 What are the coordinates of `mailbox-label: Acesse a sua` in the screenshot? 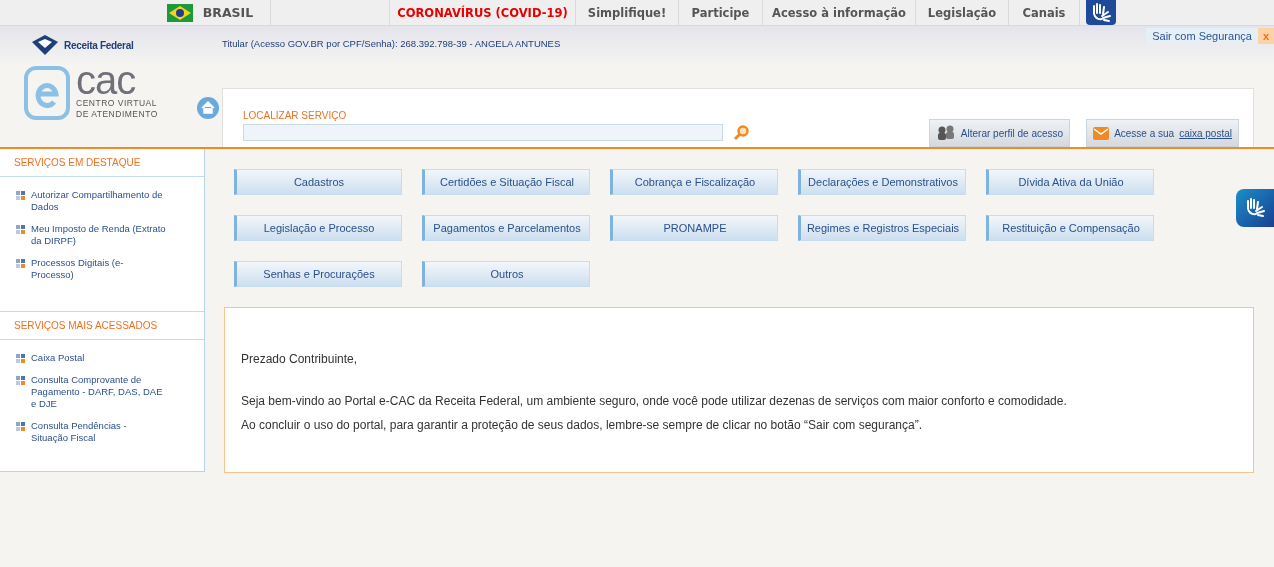 It's located at (1144, 133).